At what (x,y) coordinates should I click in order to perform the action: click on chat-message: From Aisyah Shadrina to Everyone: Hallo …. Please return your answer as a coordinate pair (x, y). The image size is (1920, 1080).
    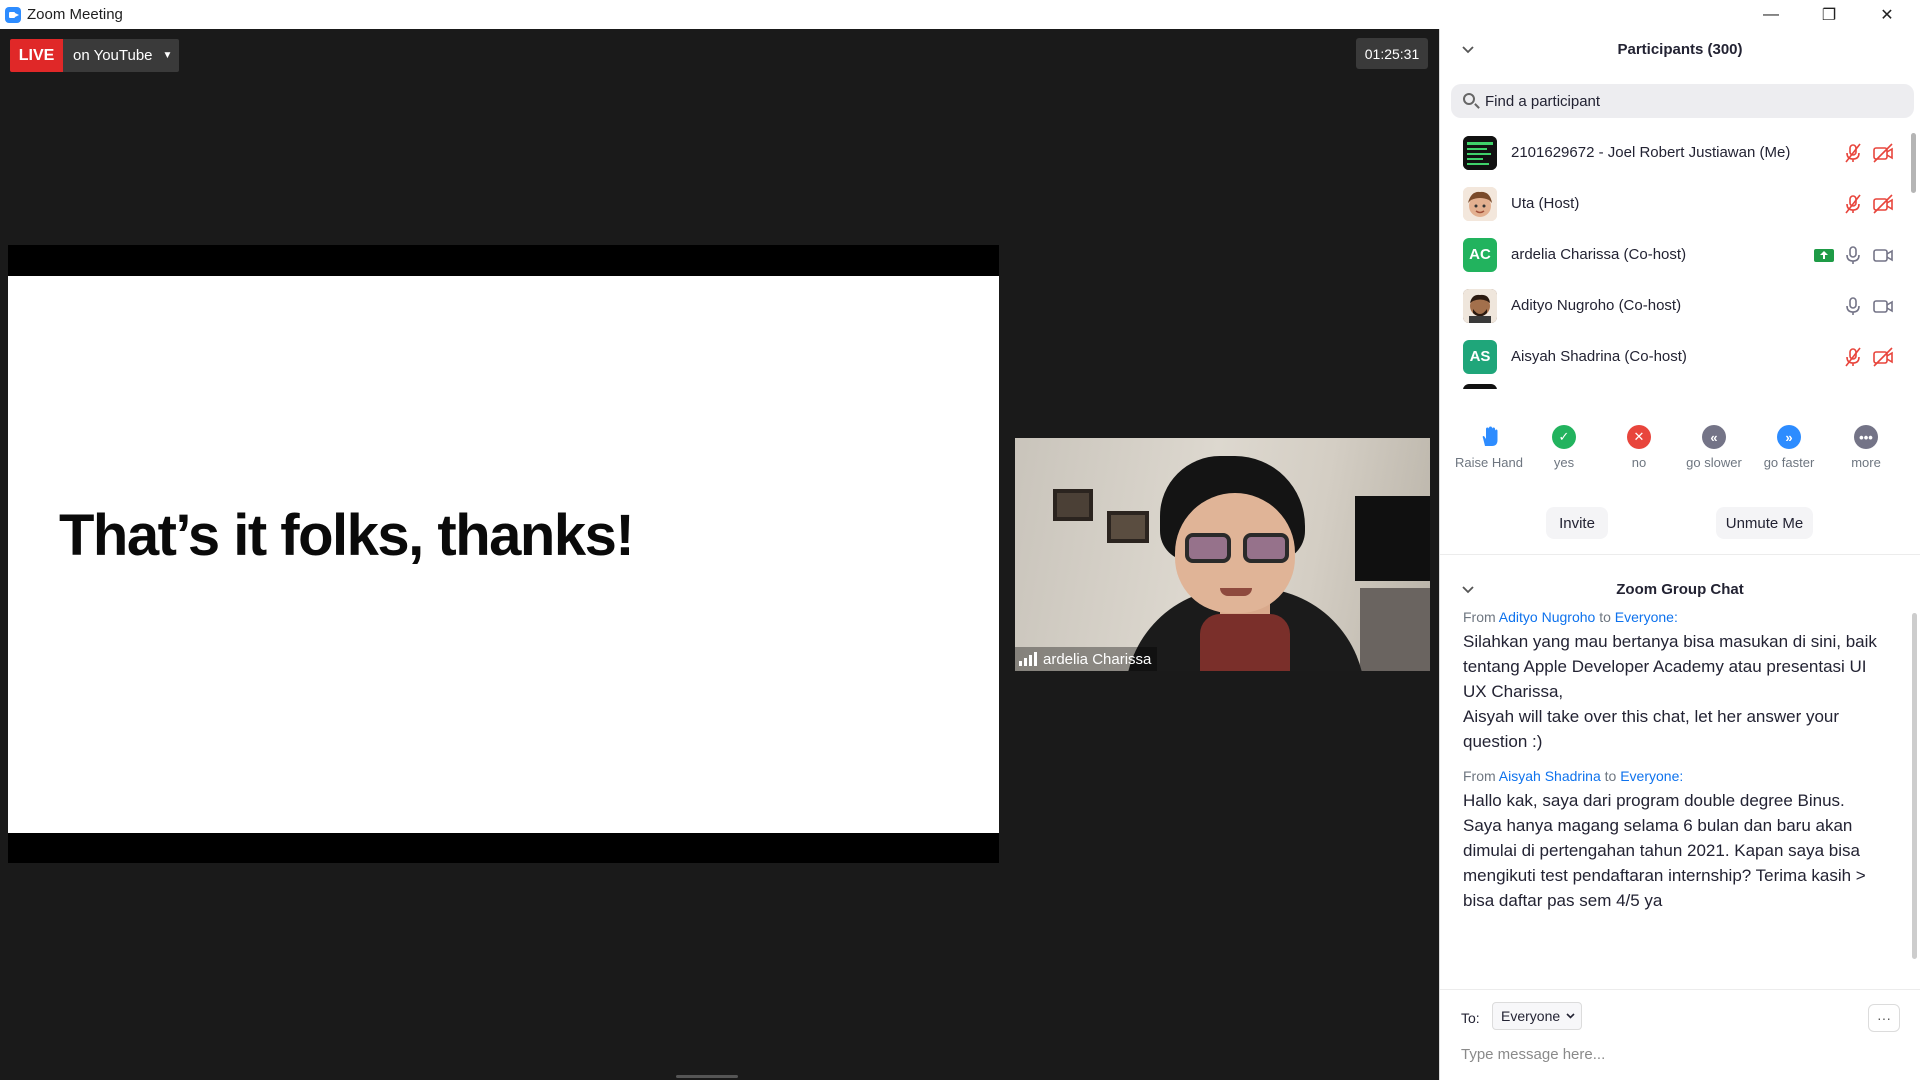
    Looking at the image, I should click on (1673, 840).